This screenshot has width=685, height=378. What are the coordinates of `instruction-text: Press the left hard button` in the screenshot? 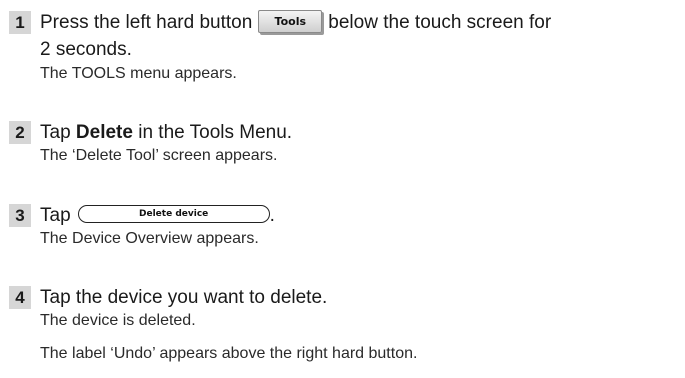 It's located at (146, 22).